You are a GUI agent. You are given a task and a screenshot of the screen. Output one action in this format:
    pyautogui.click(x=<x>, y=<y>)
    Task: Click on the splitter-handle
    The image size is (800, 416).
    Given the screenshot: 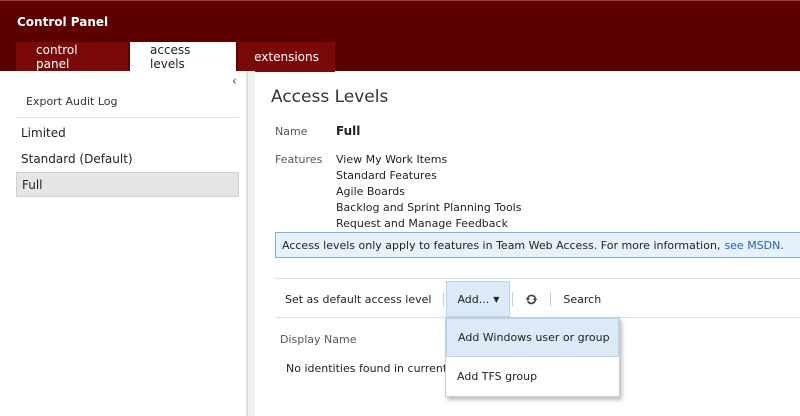 What is the action you would take?
    pyautogui.click(x=251, y=243)
    